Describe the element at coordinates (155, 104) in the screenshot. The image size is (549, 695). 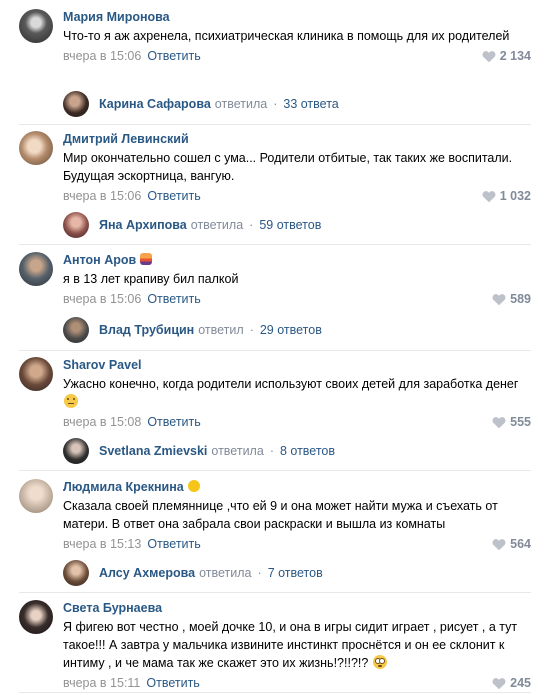
I see `thread-author: Карина Сафарова` at that location.